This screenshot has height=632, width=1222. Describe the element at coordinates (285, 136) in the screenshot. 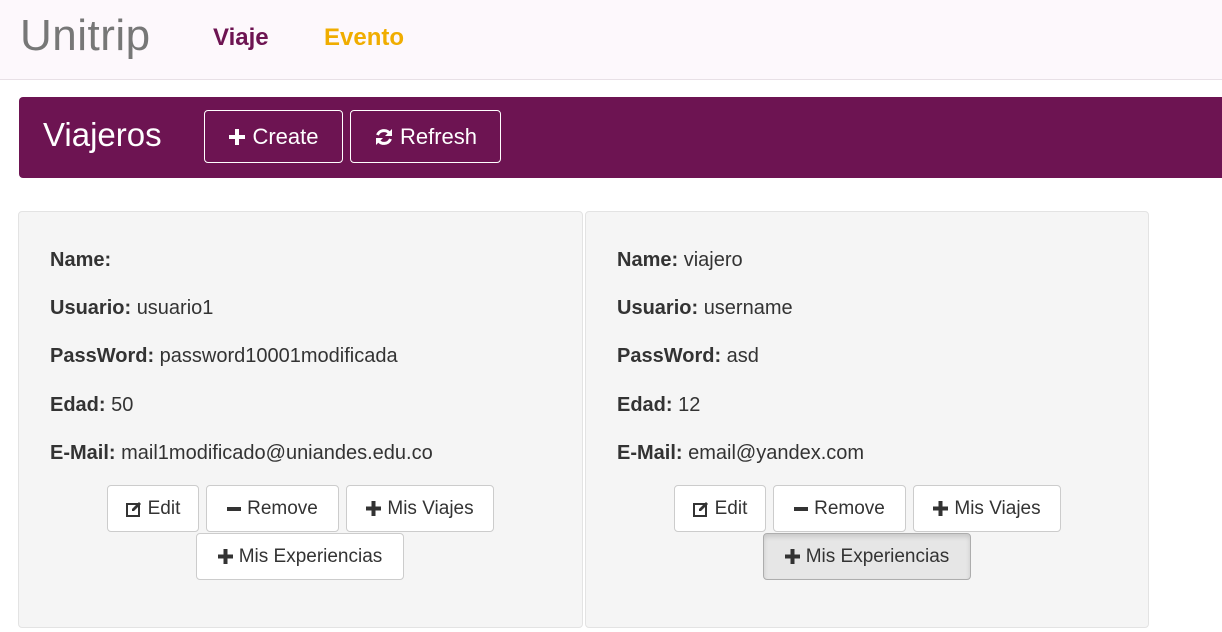

I see `create-button-label: Create` at that location.